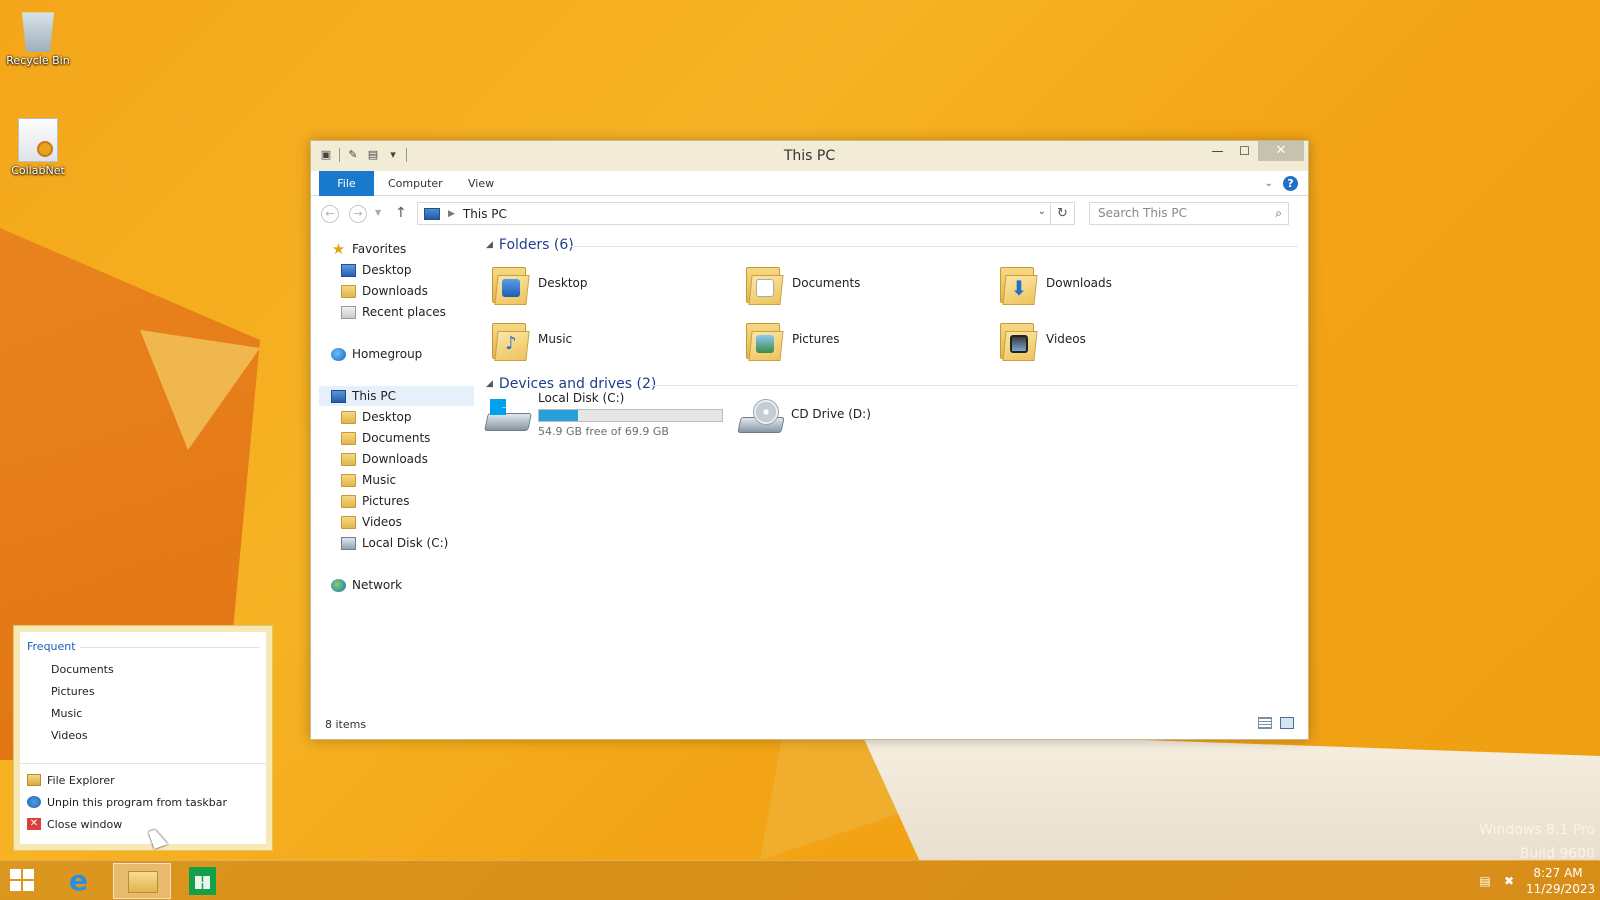 The image size is (1600, 900). I want to click on nav-network: Network, so click(366, 585).